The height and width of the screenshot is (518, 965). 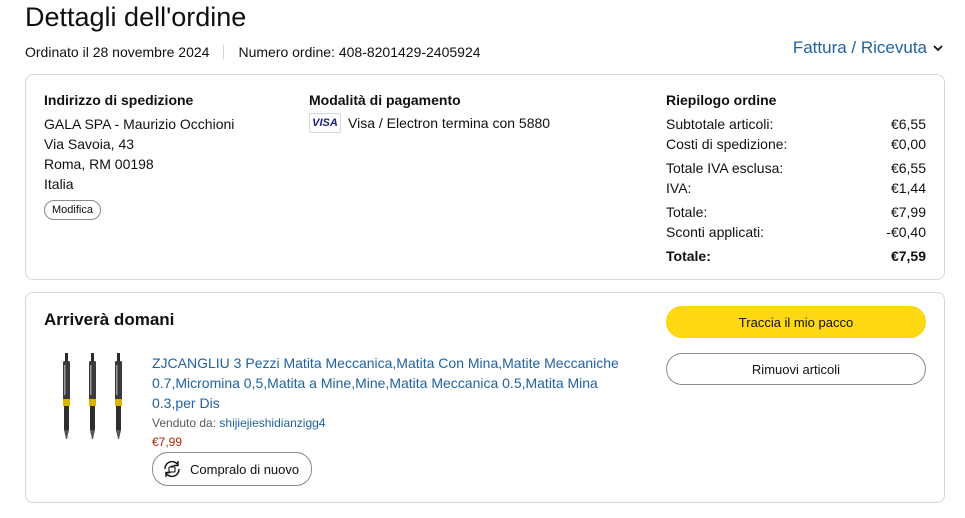 I want to click on delivery-status-title: Arriverà domani, so click(x=109, y=319).